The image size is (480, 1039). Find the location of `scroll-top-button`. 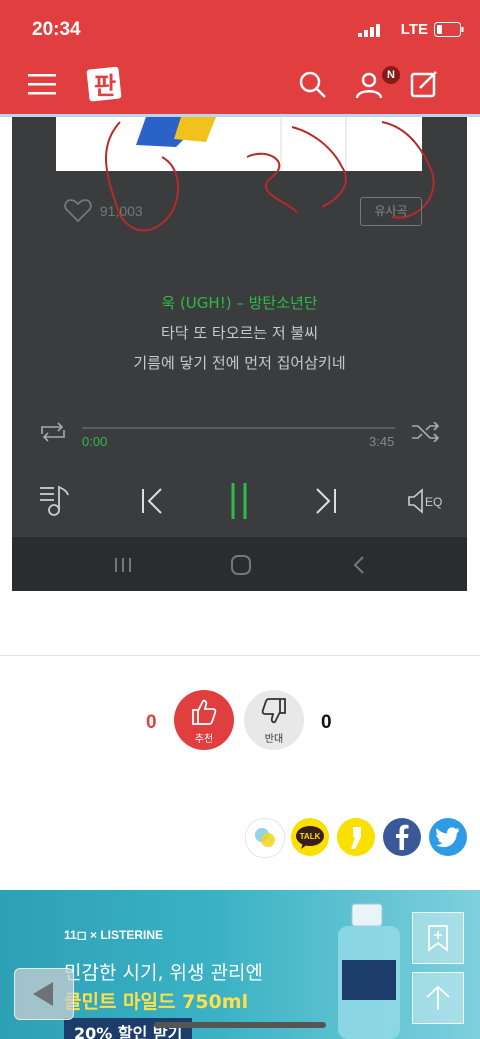

scroll-top-button is located at coordinates (438, 998).